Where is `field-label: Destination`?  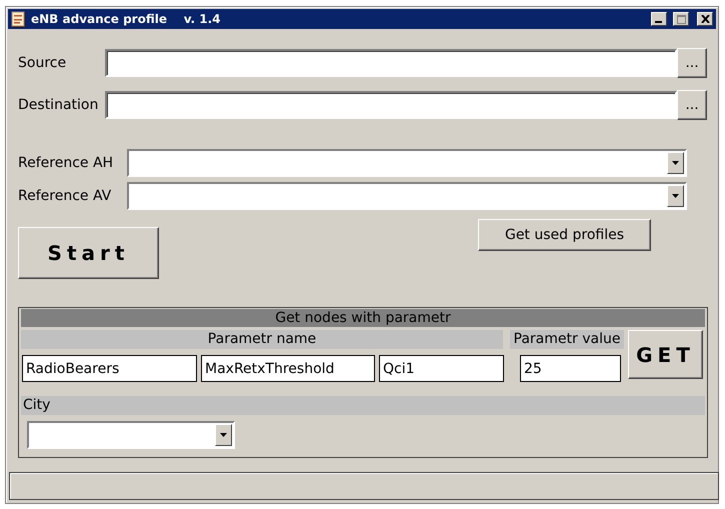 field-label: Destination is located at coordinates (59, 105).